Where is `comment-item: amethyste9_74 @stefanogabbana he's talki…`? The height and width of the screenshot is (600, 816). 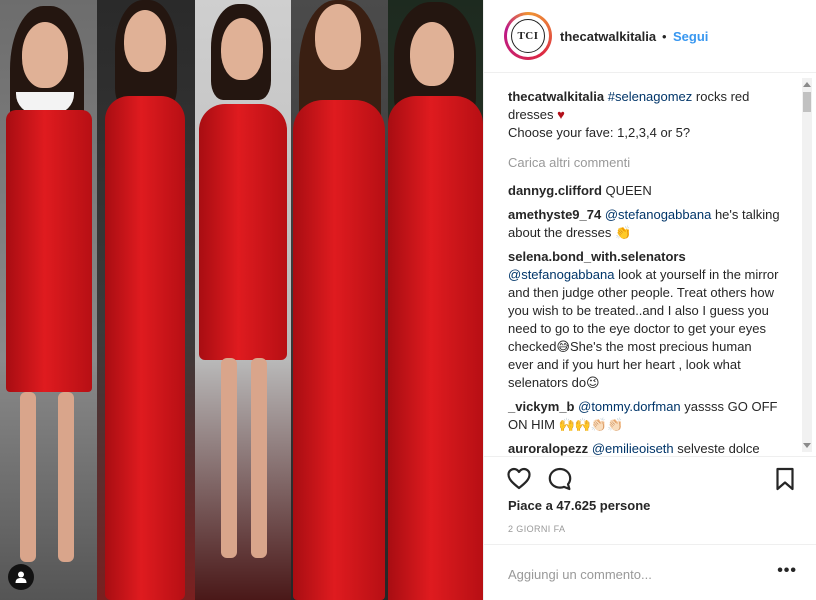
comment-item: amethyste9_74 @stefanogabbana he's talki… is located at coordinates (644, 224).